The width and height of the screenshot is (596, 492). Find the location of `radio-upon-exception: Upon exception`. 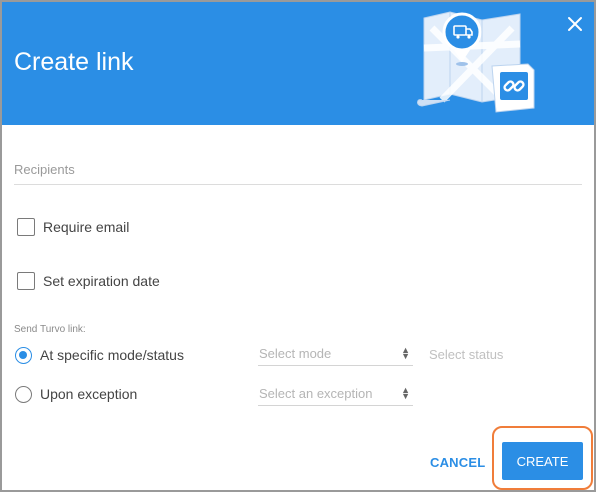

radio-upon-exception: Upon exception is located at coordinates (76, 394).